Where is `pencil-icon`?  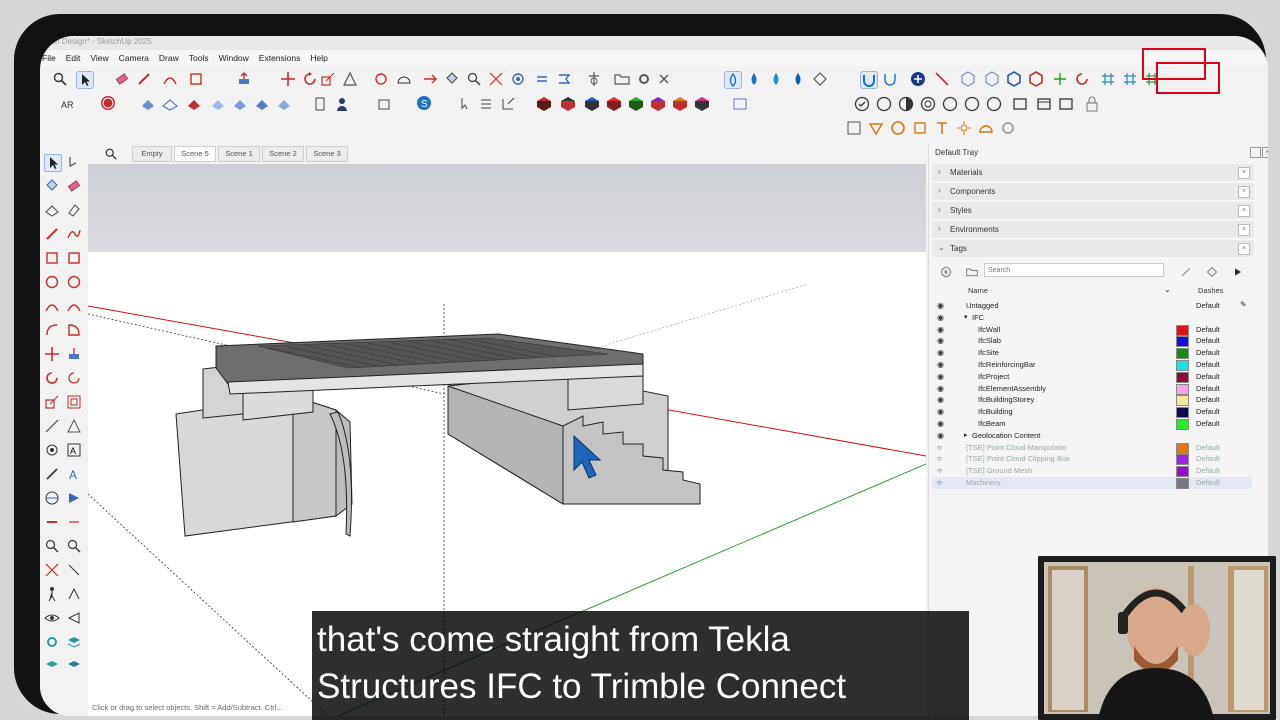 pencil-icon is located at coordinates (144, 79).